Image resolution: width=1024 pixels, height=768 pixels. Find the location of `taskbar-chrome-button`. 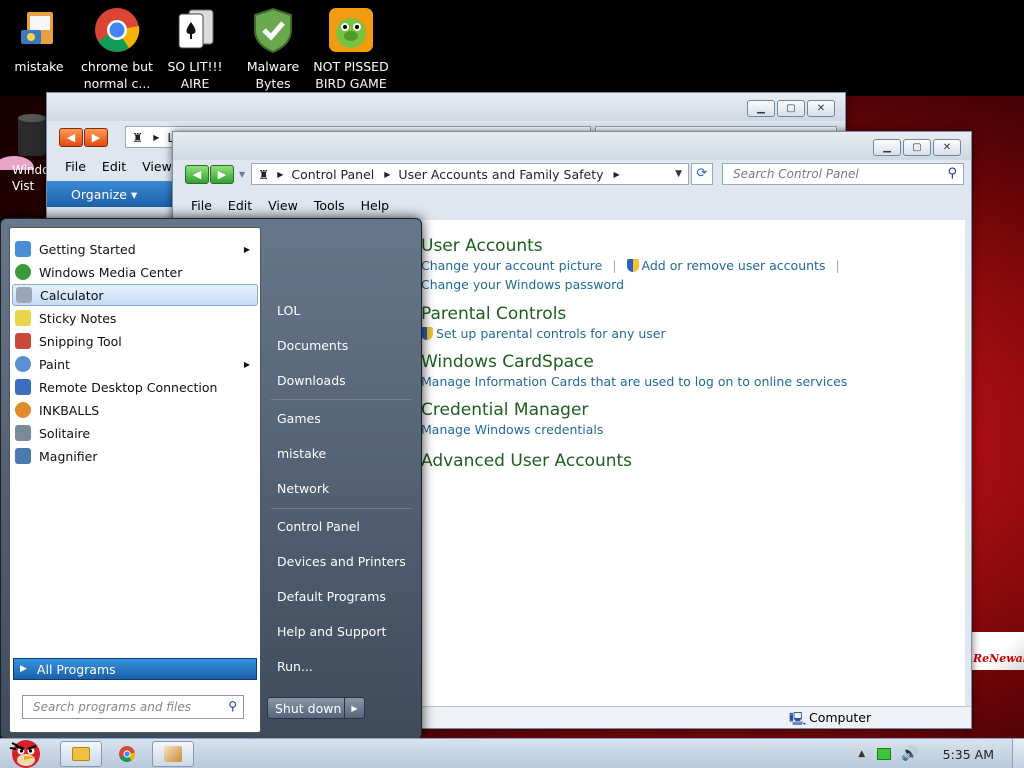

taskbar-chrome-button is located at coordinates (127, 754).